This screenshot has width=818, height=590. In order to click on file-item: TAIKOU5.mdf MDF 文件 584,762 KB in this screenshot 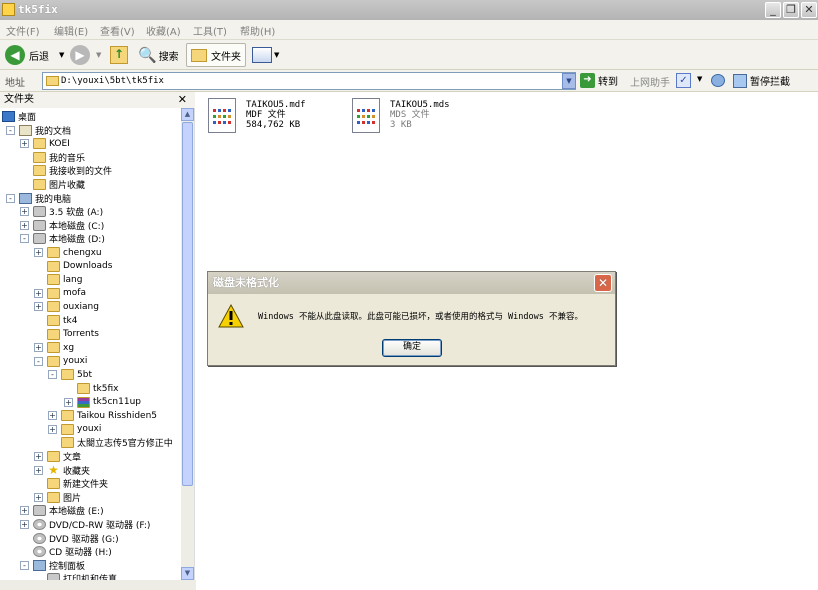, I will do `click(275, 117)`.